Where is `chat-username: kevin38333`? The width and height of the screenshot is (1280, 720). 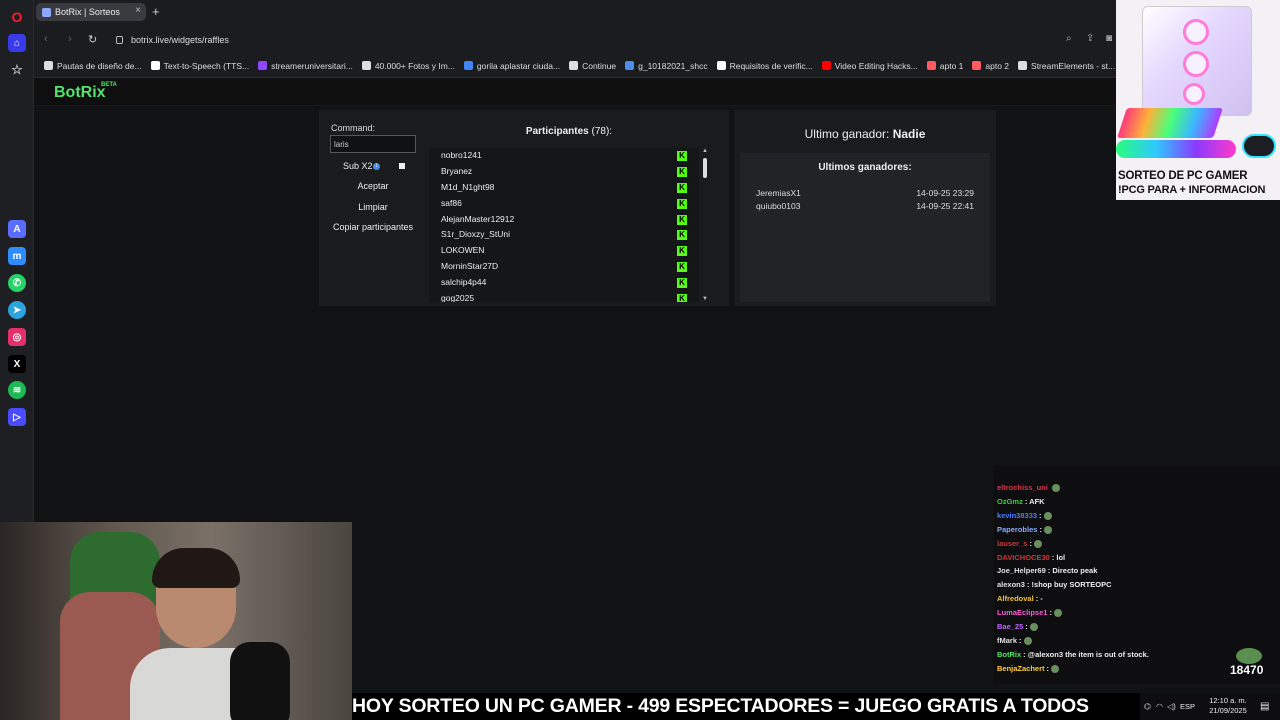
chat-username: kevin38333 is located at coordinates (1017, 515).